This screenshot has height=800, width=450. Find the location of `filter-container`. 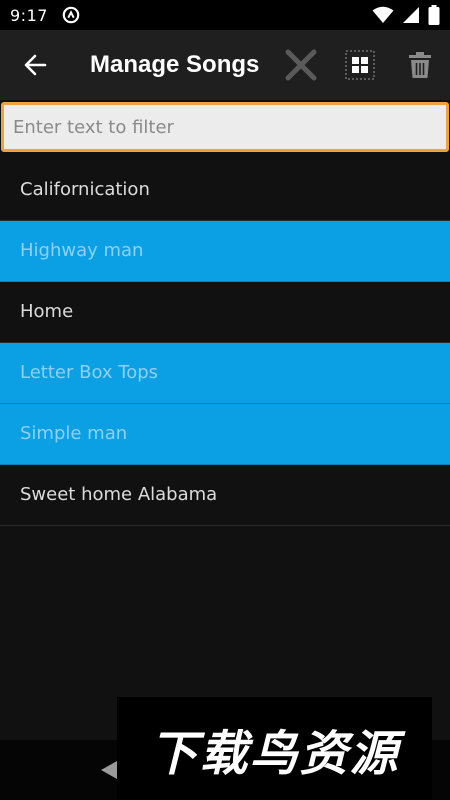

filter-container is located at coordinates (225, 128).